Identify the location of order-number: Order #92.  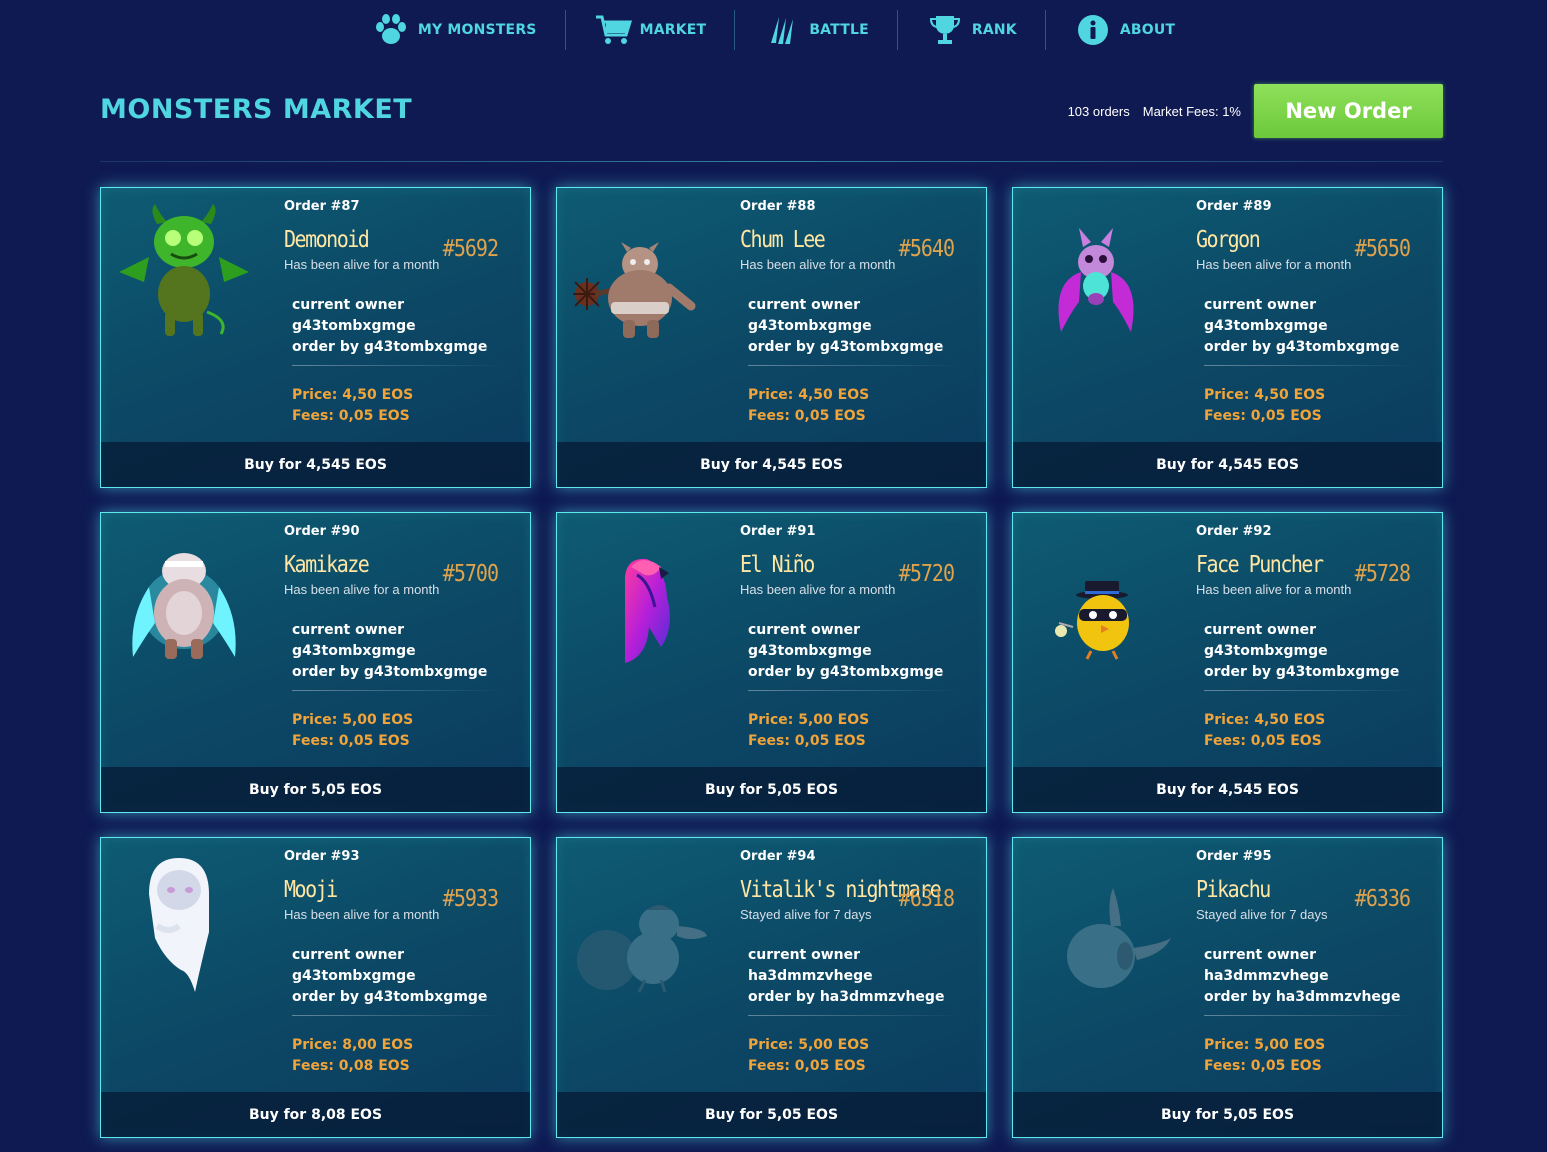
(1234, 531).